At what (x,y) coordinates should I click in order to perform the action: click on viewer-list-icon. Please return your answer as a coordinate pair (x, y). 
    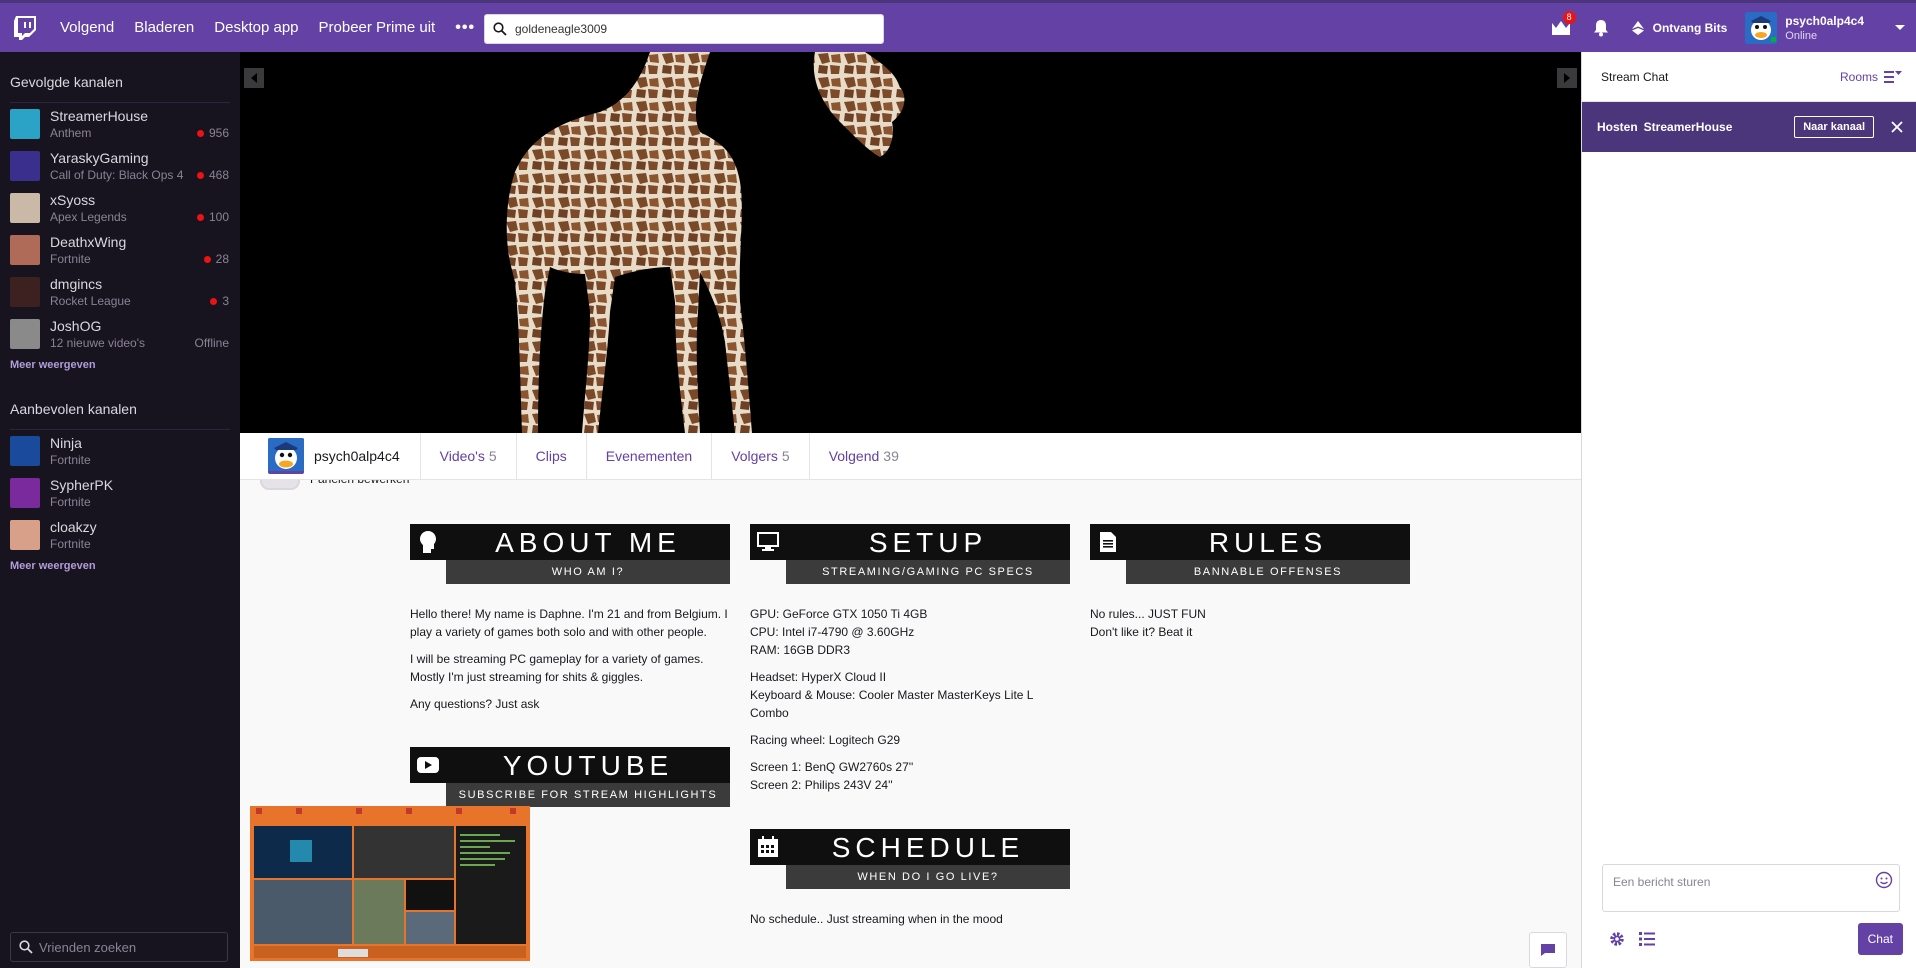
    Looking at the image, I should click on (1647, 939).